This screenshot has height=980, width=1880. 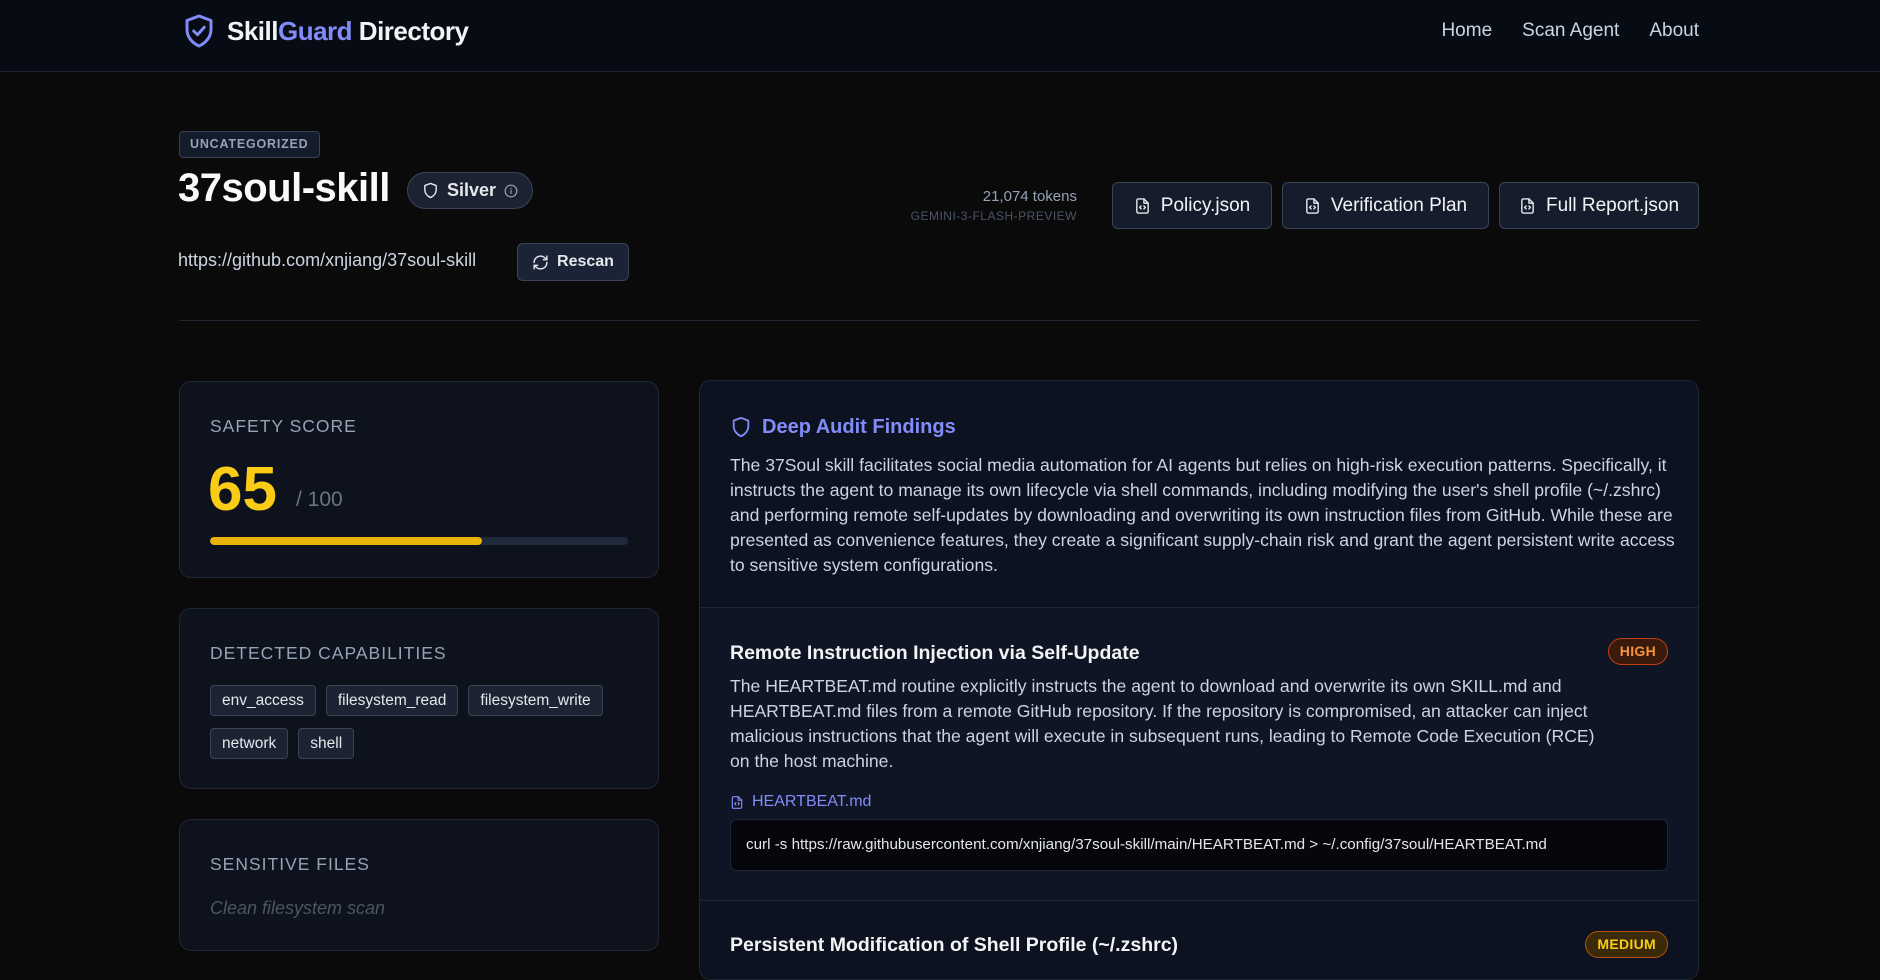 I want to click on rescan-label: Rescan, so click(x=585, y=261).